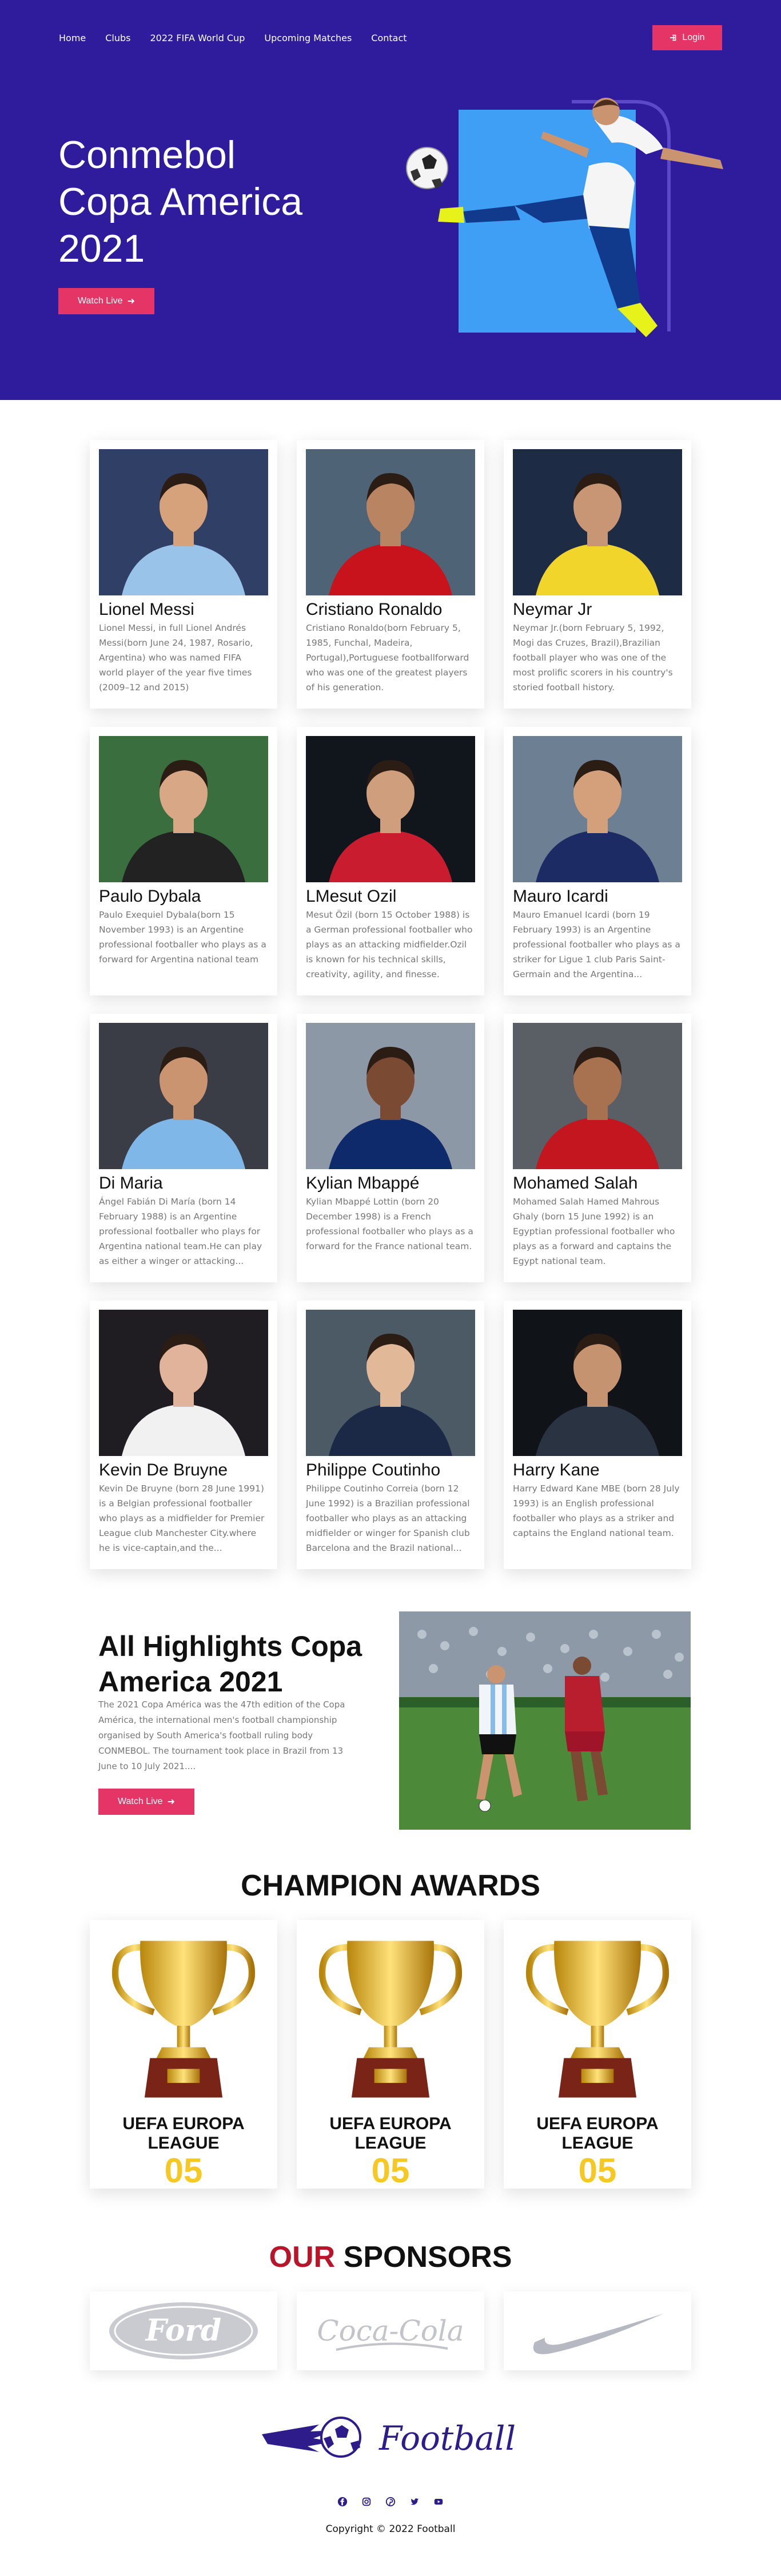  Describe the element at coordinates (556, 1470) in the screenshot. I see `player-name: Harry Kane` at that location.